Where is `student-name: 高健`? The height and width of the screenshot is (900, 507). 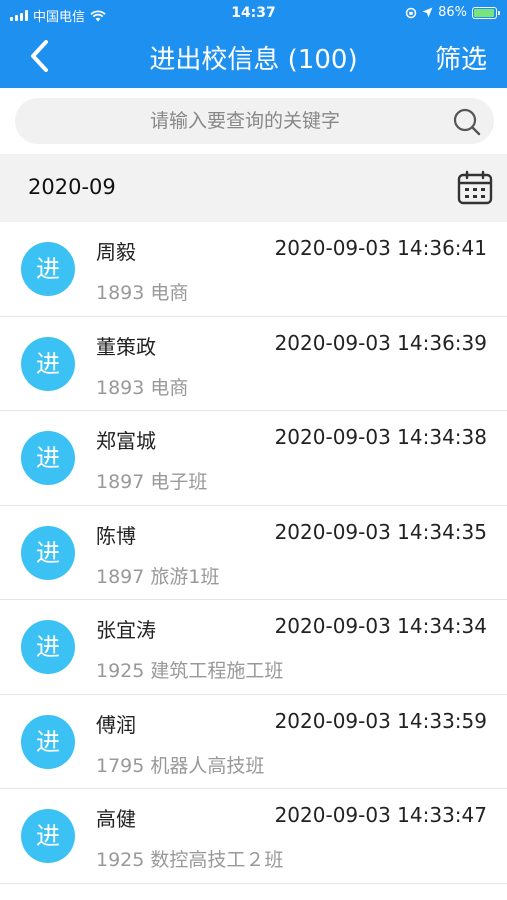 student-name: 高健 is located at coordinates (116, 819).